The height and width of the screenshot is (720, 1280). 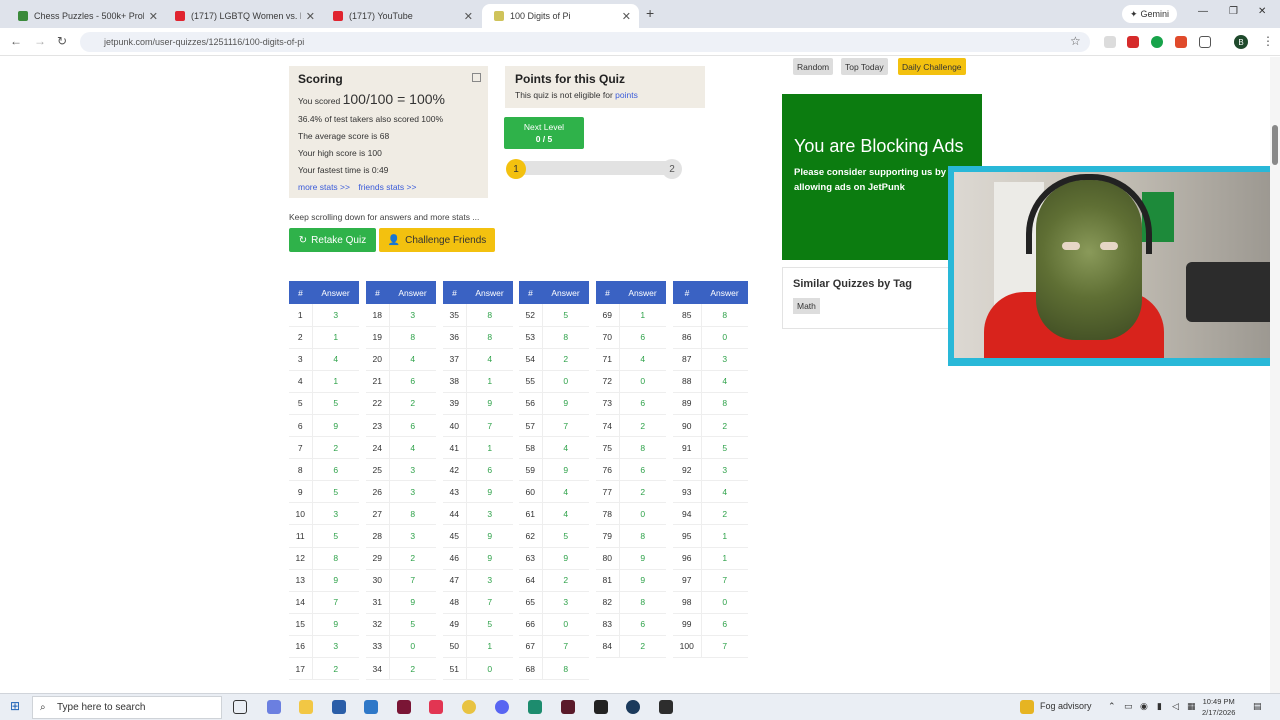 What do you see at coordinates (15, 706) in the screenshot?
I see `windows-start-icon: ⊞` at bounding box center [15, 706].